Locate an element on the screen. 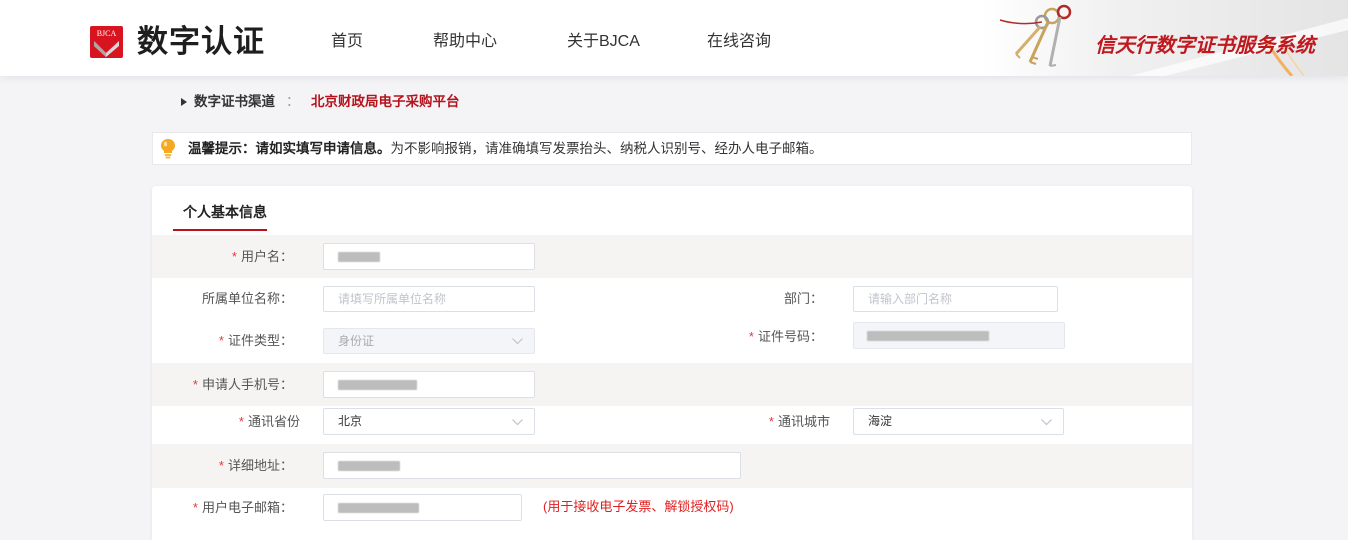  nav-help-center: 帮助中心 is located at coordinates (465, 42).